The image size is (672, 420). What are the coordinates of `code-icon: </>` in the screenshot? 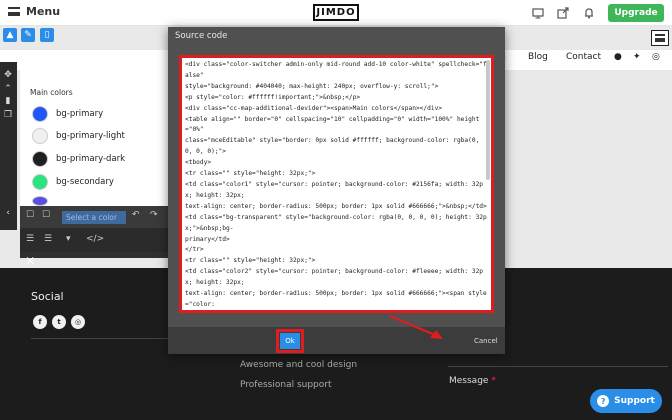 It's located at (95, 239).